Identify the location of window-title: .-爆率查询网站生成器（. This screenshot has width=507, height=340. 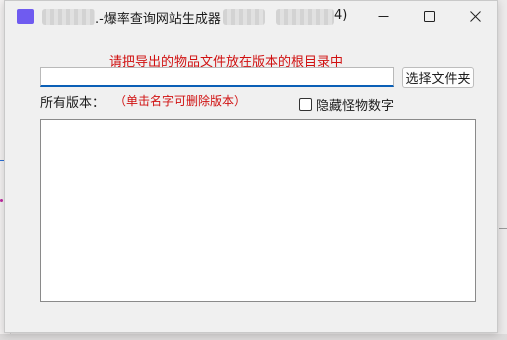
(164, 19).